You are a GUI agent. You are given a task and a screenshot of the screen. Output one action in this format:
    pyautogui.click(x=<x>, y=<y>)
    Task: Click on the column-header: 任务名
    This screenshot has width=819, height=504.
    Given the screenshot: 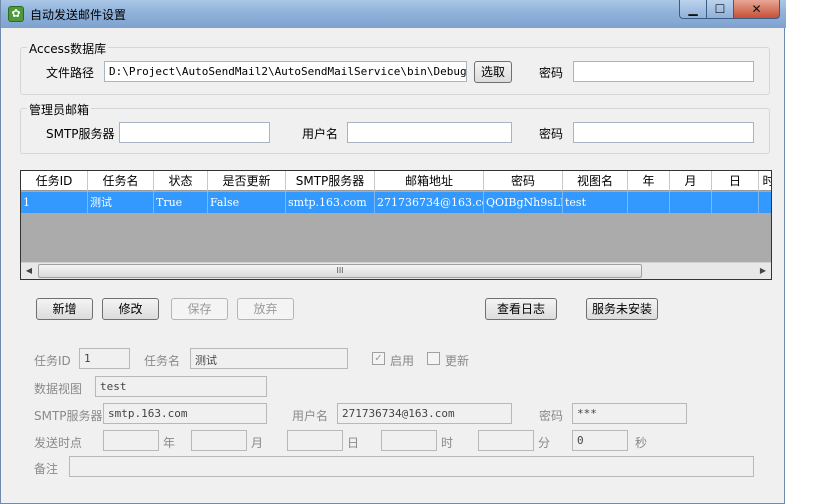 What is the action you would take?
    pyautogui.click(x=121, y=181)
    